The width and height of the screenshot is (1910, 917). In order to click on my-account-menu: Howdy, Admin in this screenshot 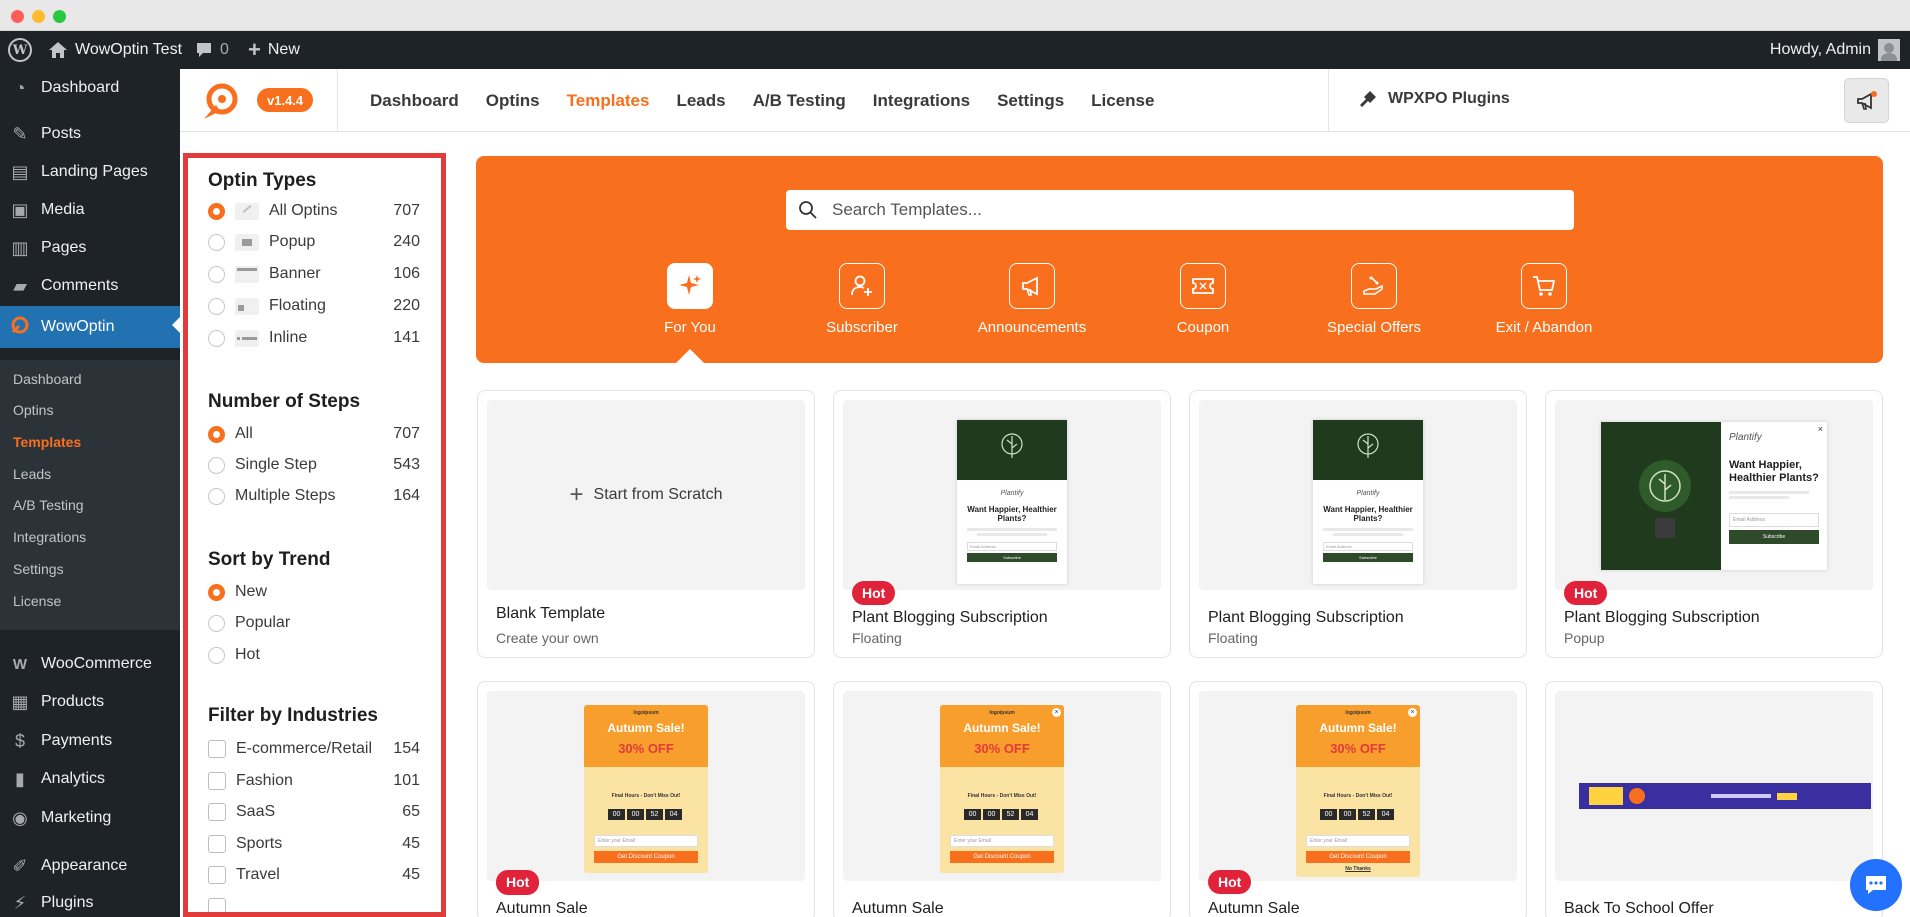, I will do `click(1835, 50)`.